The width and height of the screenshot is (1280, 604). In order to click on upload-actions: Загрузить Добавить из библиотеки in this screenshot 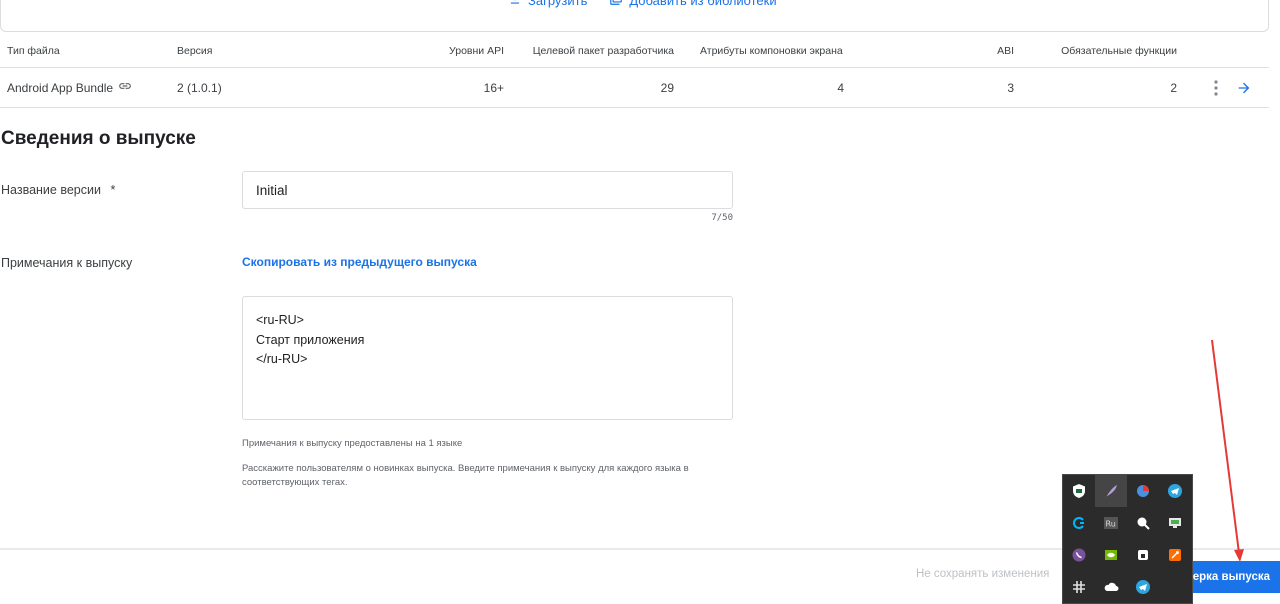, I will do `click(642, 4)`.